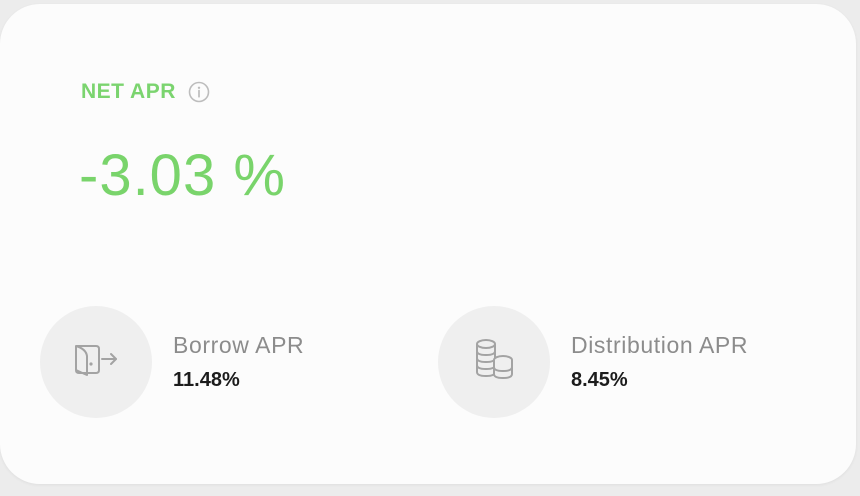 The image size is (860, 496). Describe the element at coordinates (172, 362) in the screenshot. I see `borrow-apr-stat: Borrow APR 11.48%` at that location.